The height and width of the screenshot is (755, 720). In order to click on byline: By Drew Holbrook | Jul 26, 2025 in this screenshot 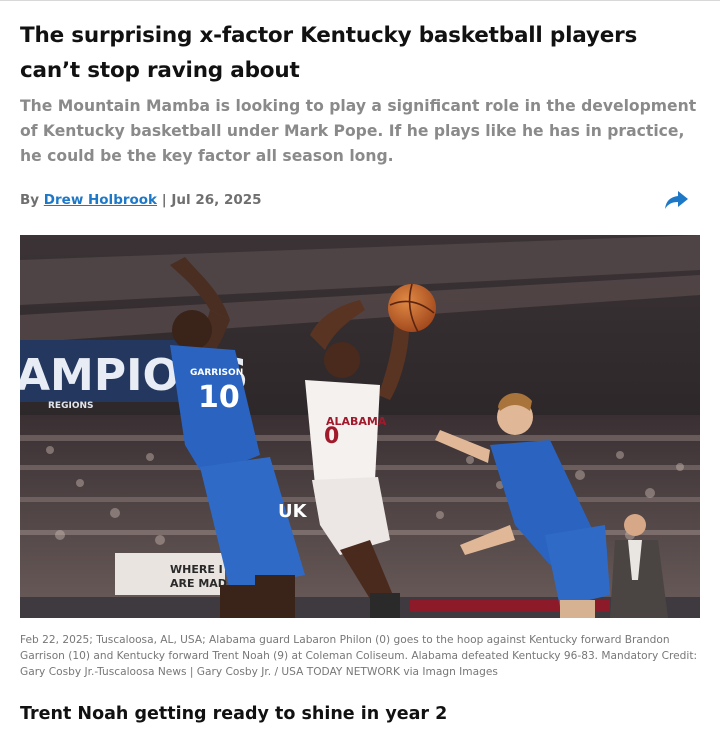, I will do `click(141, 200)`.